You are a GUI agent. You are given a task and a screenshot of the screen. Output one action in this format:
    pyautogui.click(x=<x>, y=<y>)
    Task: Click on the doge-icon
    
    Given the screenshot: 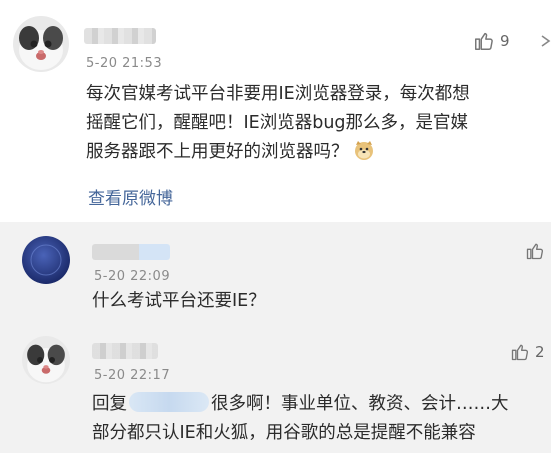 What is the action you would take?
    pyautogui.click(x=364, y=150)
    